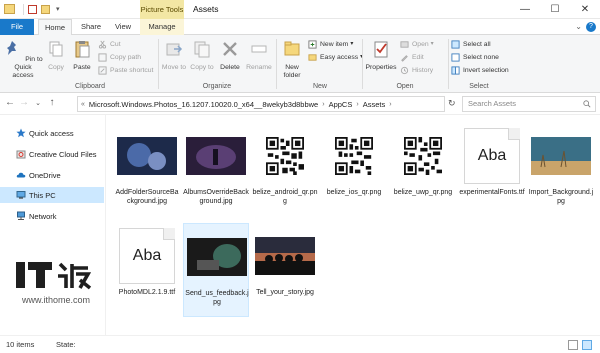 The height and width of the screenshot is (353, 600). I want to click on paste-button: Paste, so click(82, 55).